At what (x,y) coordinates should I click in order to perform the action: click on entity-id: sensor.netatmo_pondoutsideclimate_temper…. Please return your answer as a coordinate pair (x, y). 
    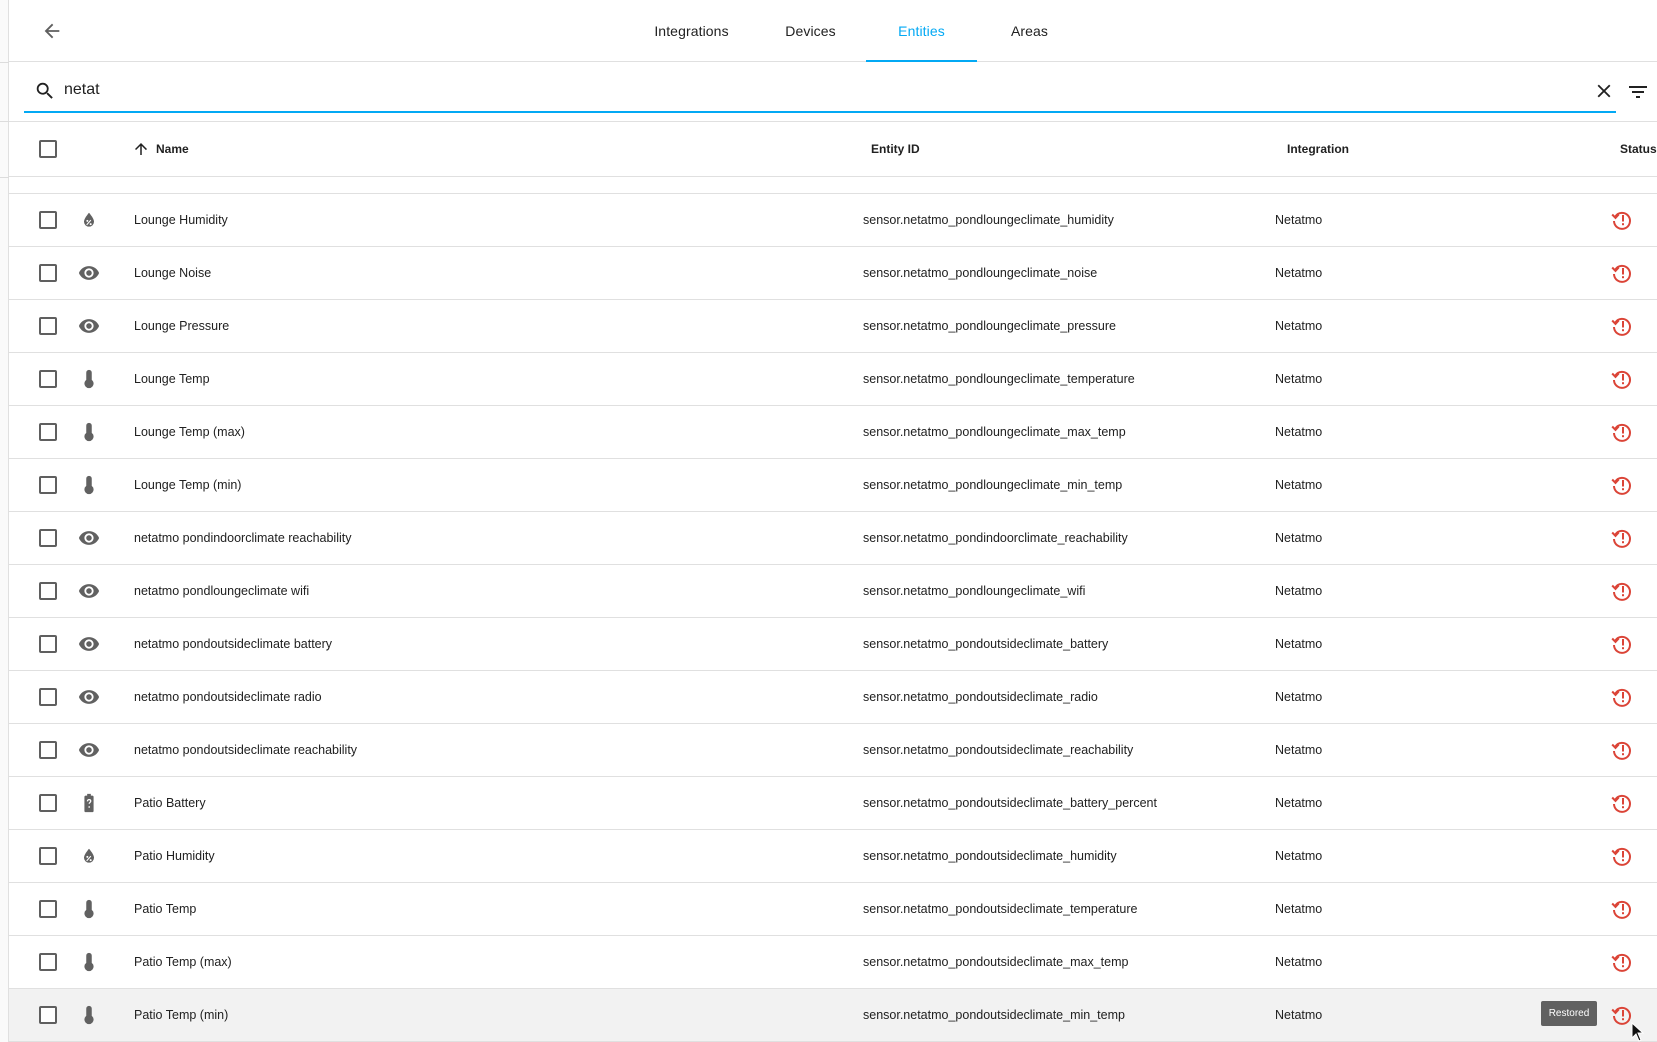
    Looking at the image, I should click on (1000, 909).